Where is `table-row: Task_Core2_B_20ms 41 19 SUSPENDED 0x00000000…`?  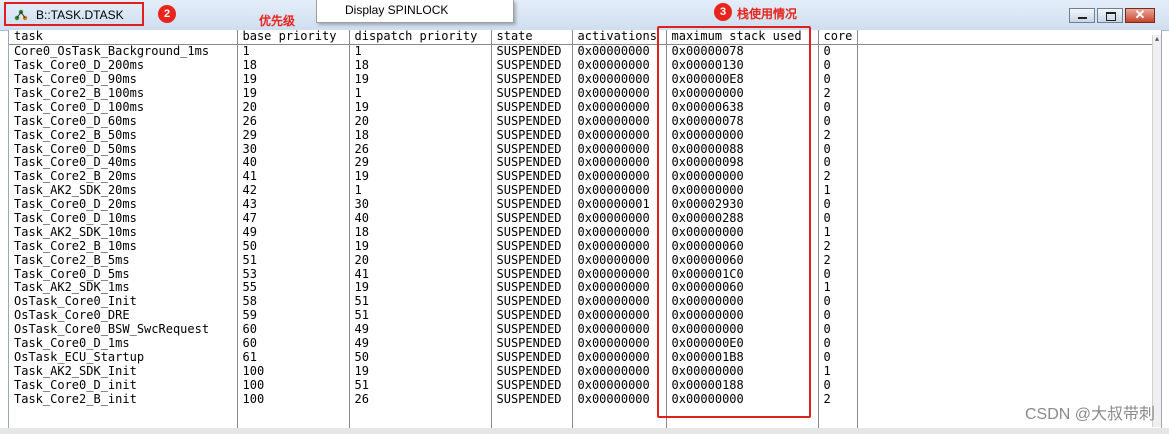 table-row: Task_Core2_B_20ms 41 19 SUSPENDED 0x00000000… is located at coordinates (581, 176).